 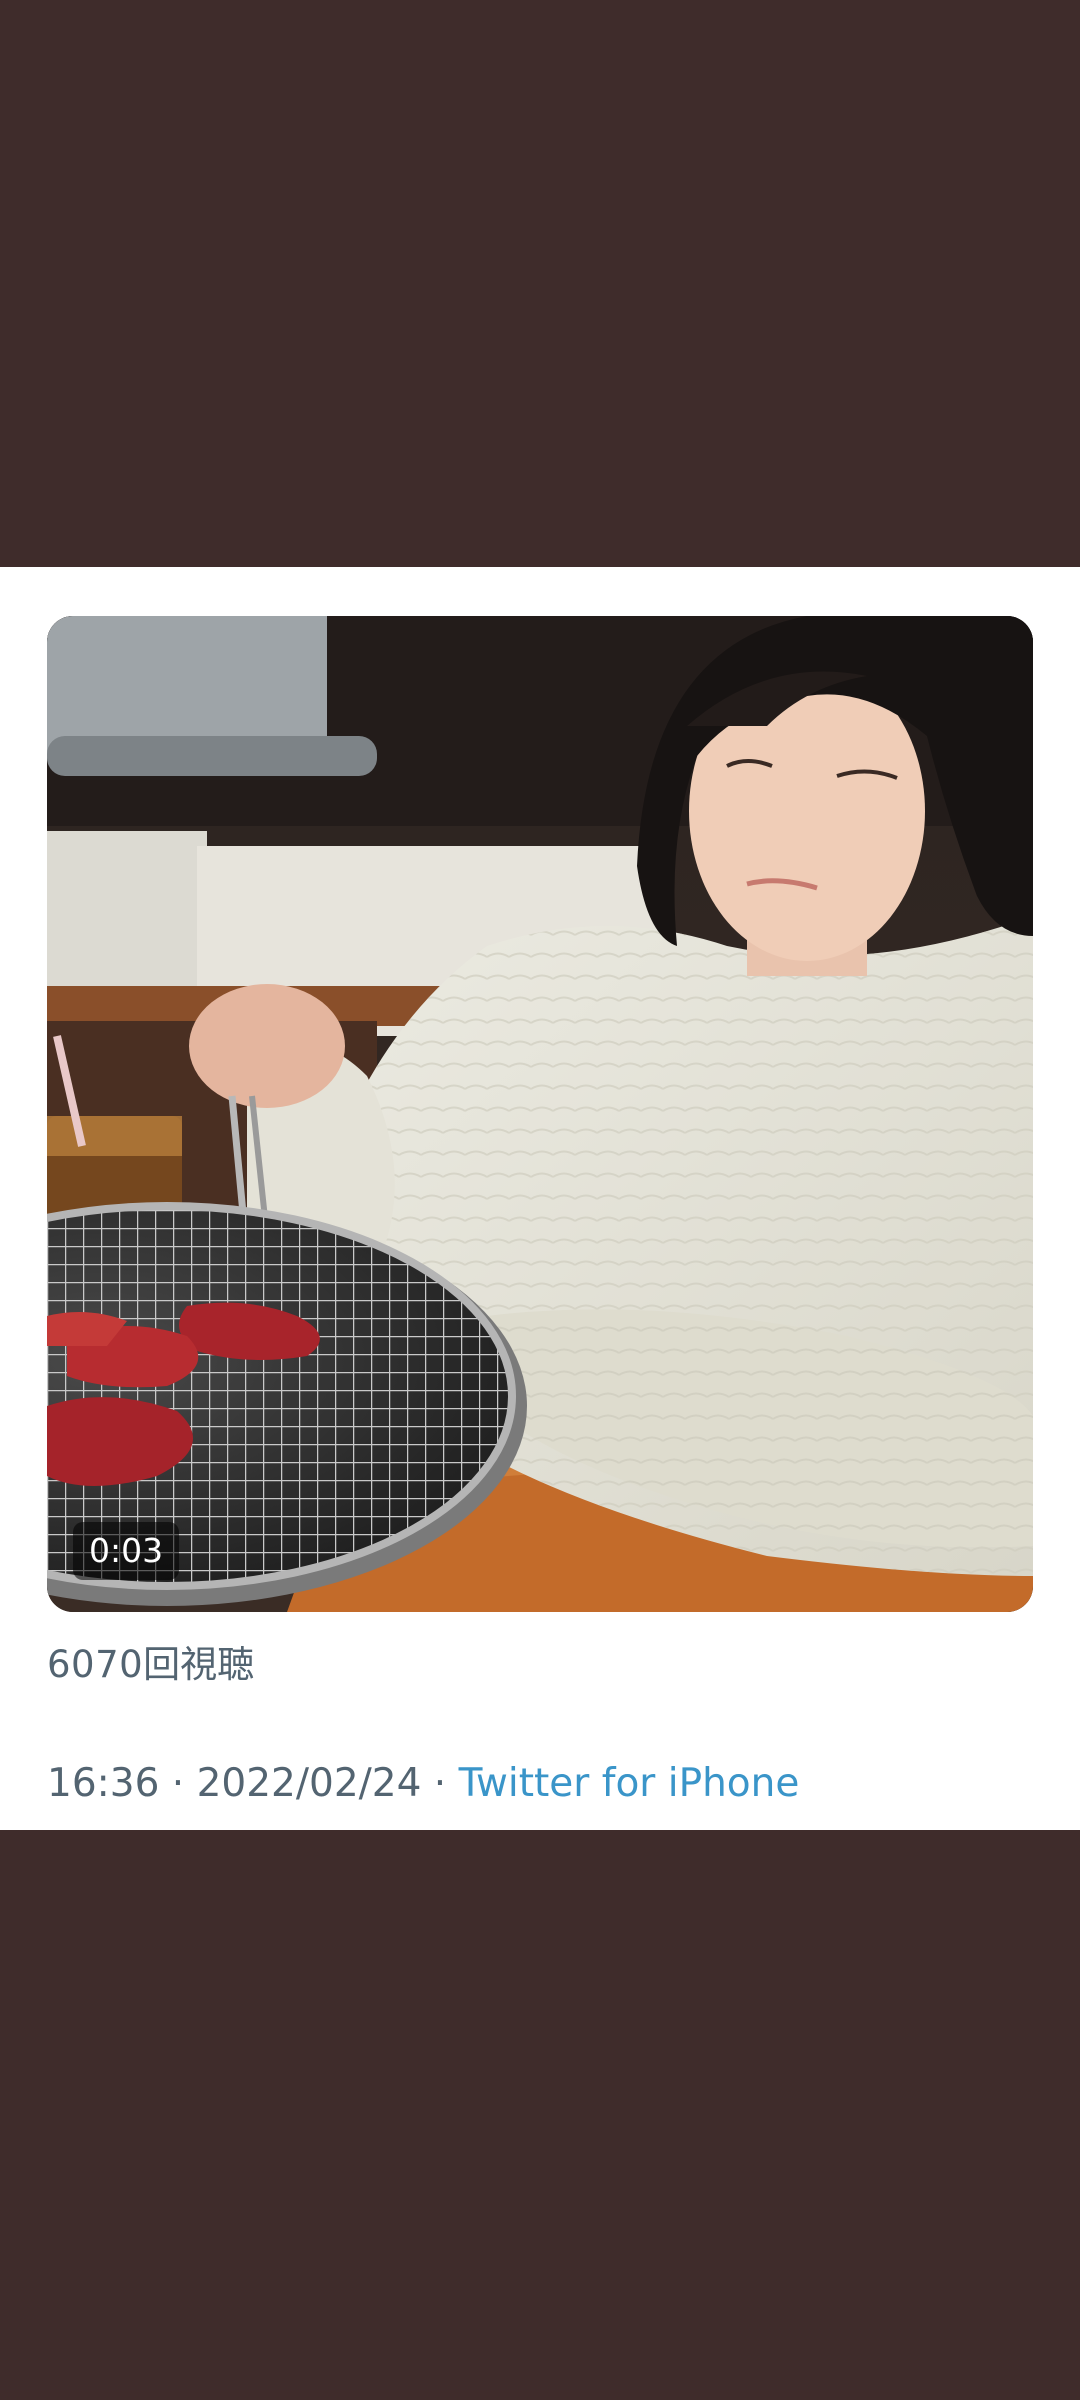 What do you see at coordinates (629, 1783) in the screenshot?
I see `tweet-source-link: Twitter for iPhone` at bounding box center [629, 1783].